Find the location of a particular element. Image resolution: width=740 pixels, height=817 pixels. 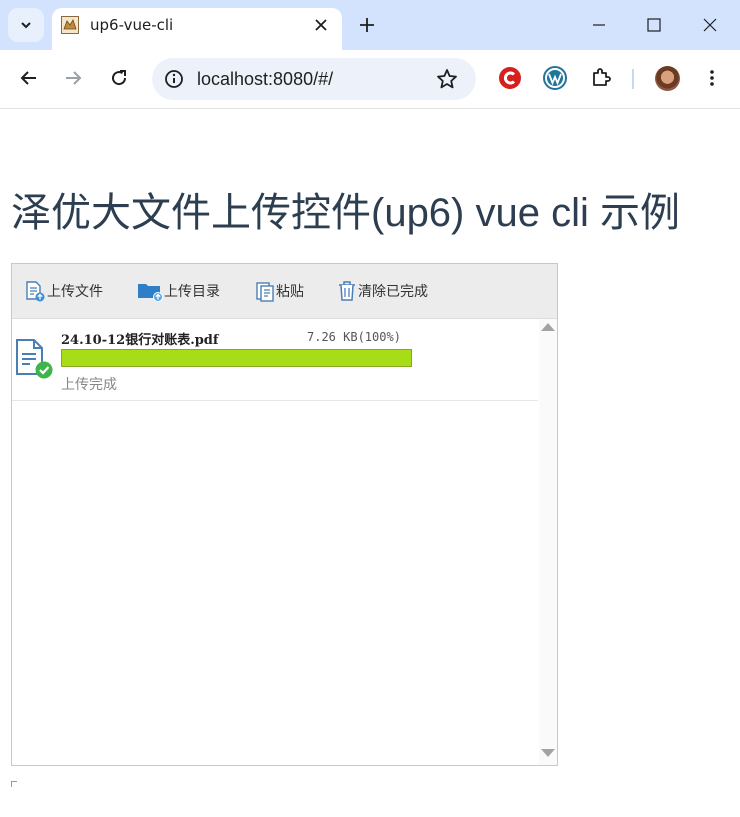

clear-completed-button: 清除已完成 is located at coordinates (382, 291).